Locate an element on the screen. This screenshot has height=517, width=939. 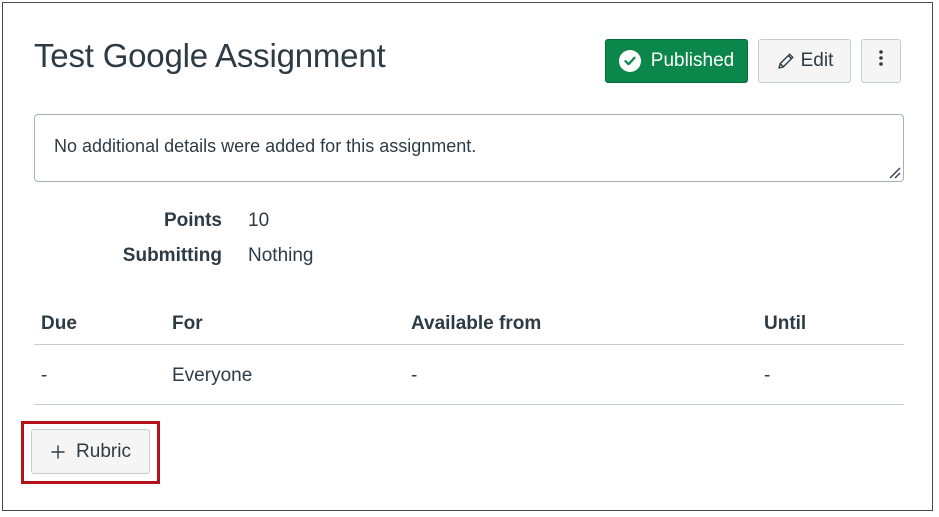
resize-handle-icon is located at coordinates (894, 172).